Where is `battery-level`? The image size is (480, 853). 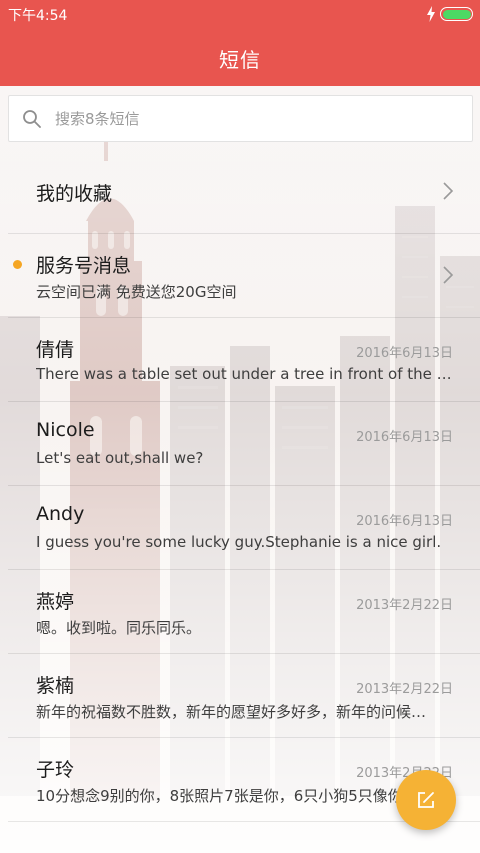
battery-level is located at coordinates (456, 14).